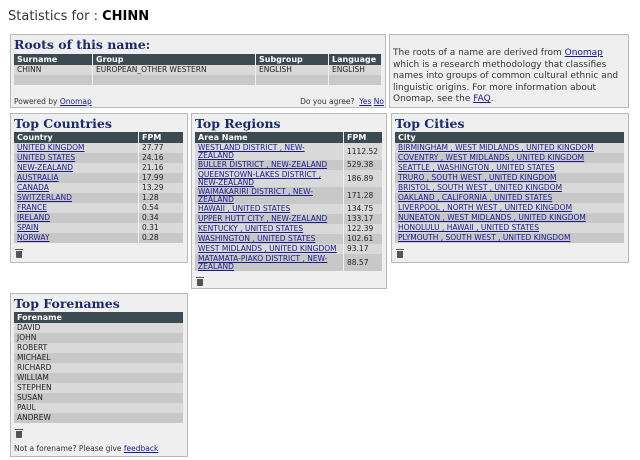 This screenshot has width=640, height=460. What do you see at coordinates (365, 101) in the screenshot?
I see `agree-yes-link: Yes` at bounding box center [365, 101].